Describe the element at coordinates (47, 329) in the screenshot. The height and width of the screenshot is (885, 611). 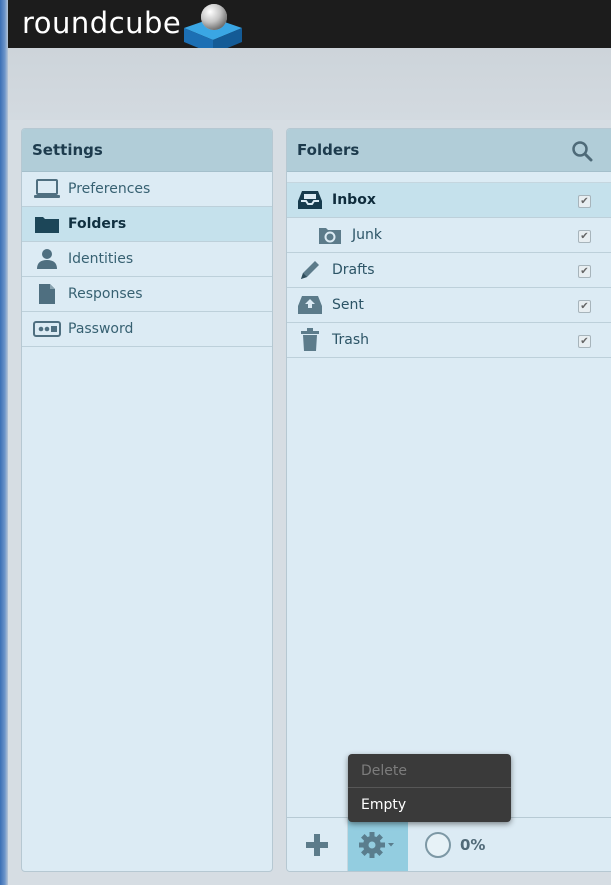
I see `password-icon` at that location.